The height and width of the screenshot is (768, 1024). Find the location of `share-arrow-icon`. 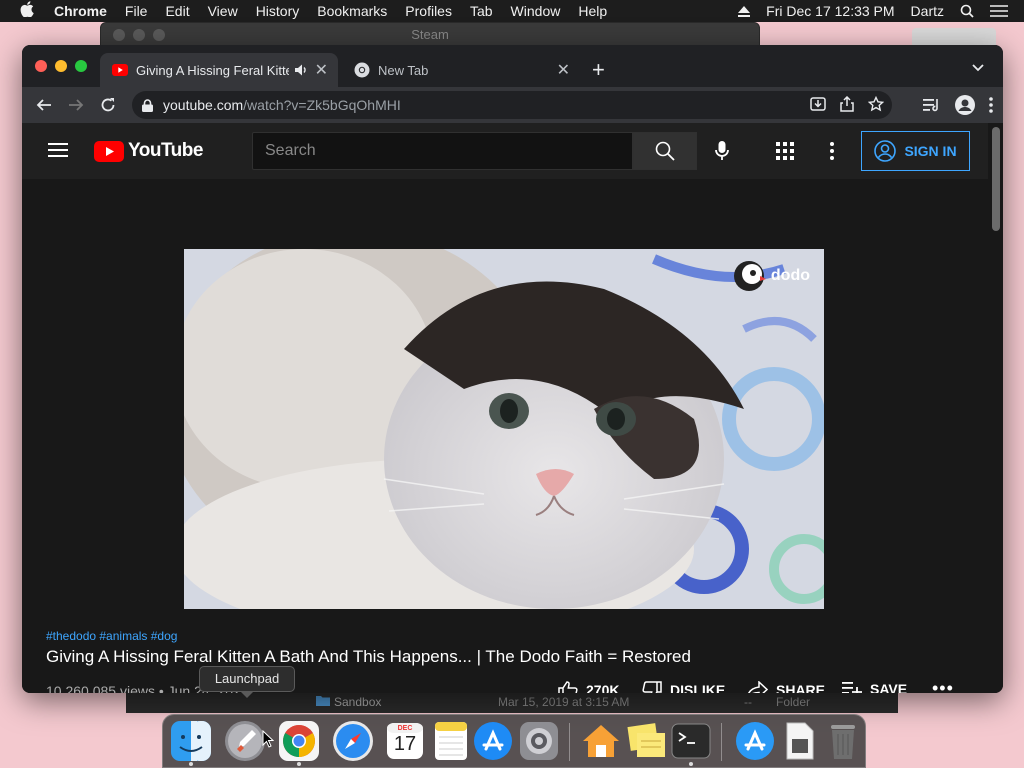

share-arrow-icon is located at coordinates (758, 687).